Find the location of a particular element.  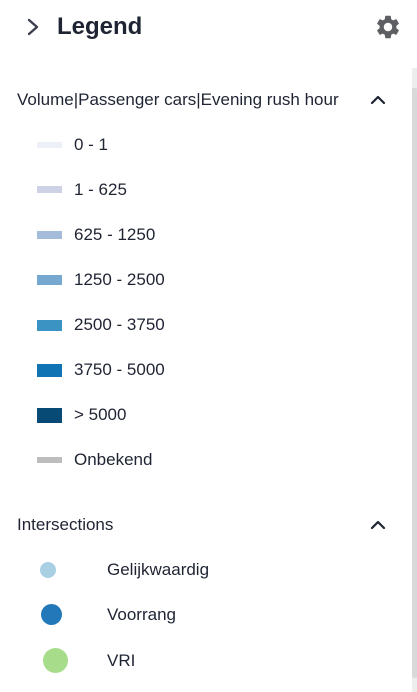

legend-header: Legend is located at coordinates (208, 28).